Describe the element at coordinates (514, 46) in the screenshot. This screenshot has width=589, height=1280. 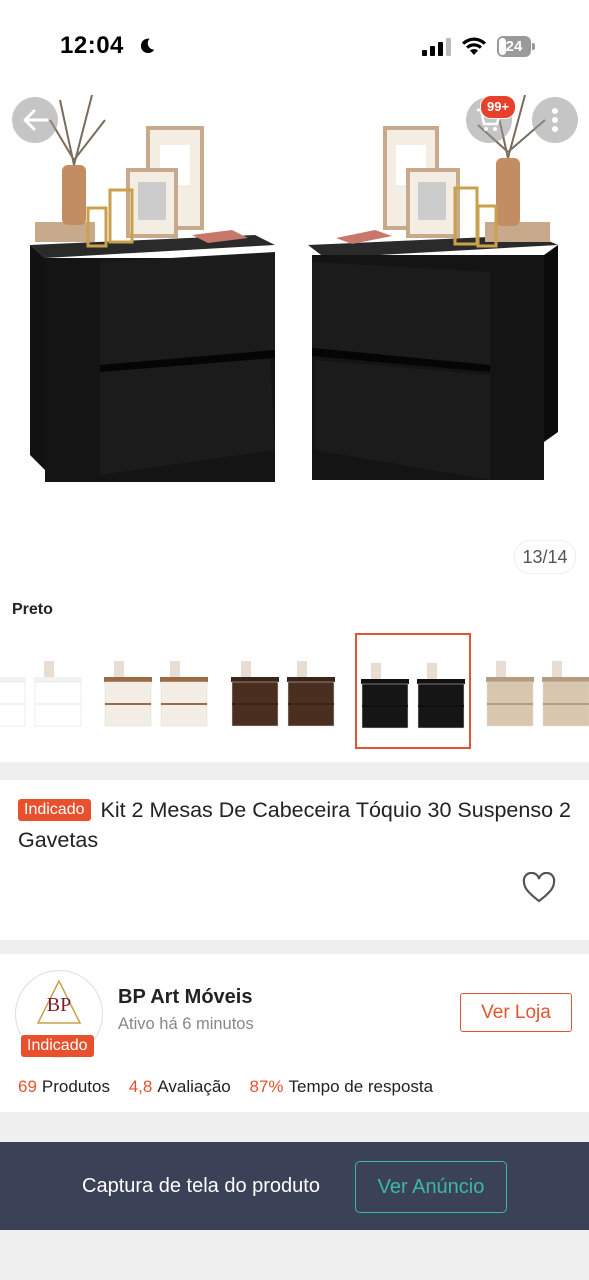
I see `battery-level: 24` at that location.